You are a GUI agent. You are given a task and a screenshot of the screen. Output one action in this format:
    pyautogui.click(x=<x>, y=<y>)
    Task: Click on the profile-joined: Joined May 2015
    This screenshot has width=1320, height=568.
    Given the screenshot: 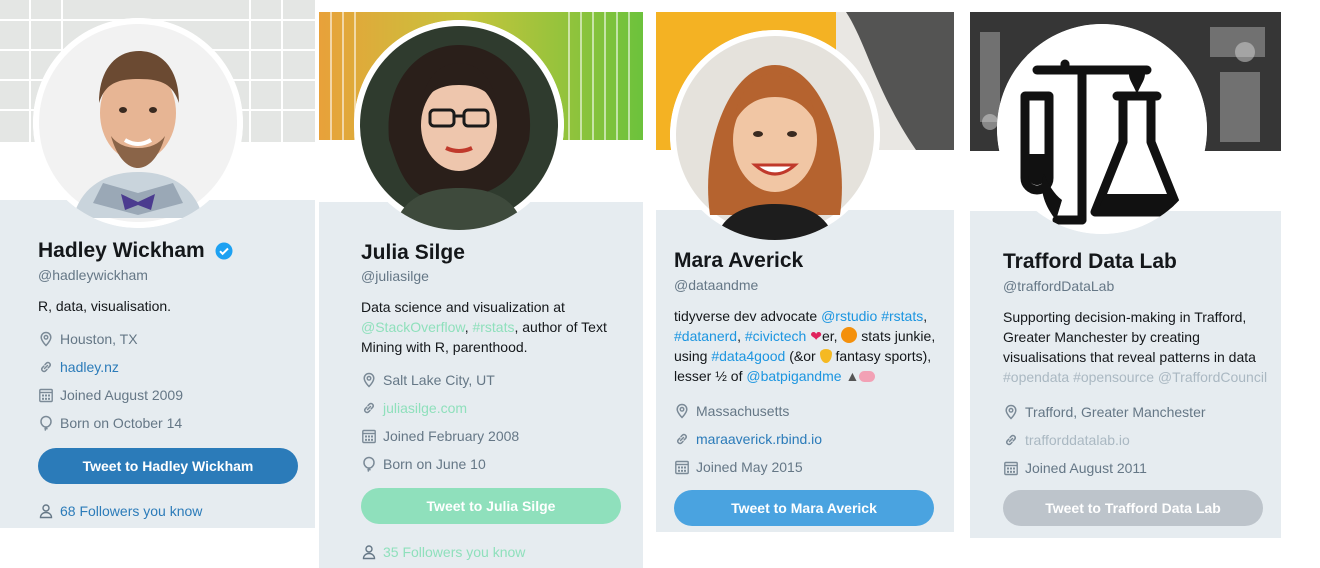 What is the action you would take?
    pyautogui.click(x=738, y=467)
    